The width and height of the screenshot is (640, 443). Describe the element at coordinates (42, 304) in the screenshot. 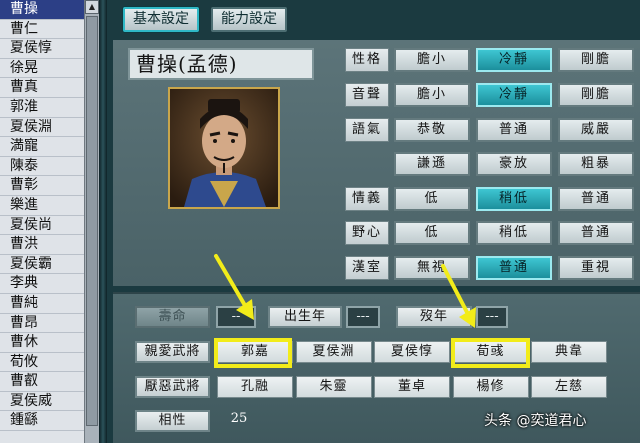

I see `list-item: 曹純` at that location.